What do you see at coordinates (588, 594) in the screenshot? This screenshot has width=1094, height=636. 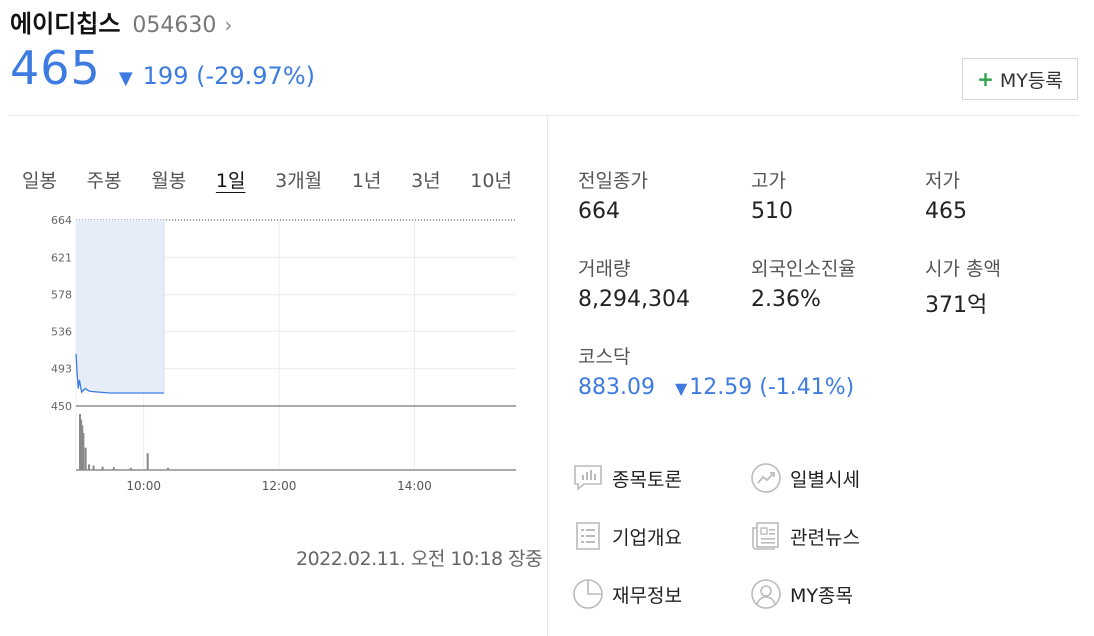 I see `pie-chart-icon` at bounding box center [588, 594].